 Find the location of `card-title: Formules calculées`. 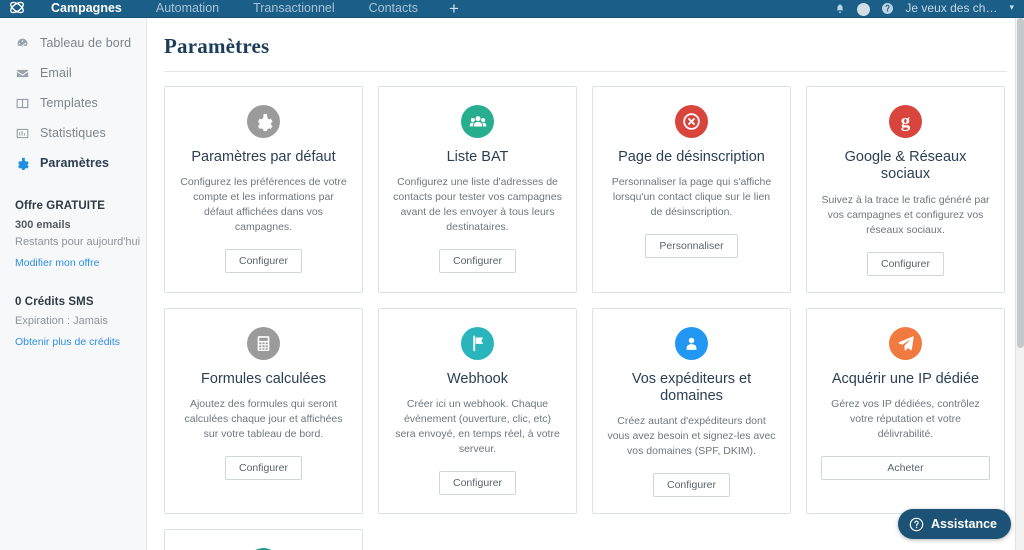

card-title: Formules calculées is located at coordinates (263, 378).